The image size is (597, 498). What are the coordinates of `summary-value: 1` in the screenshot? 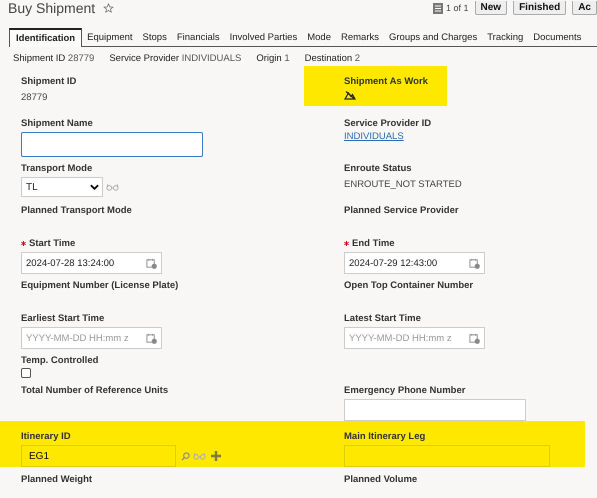 It's located at (287, 58).